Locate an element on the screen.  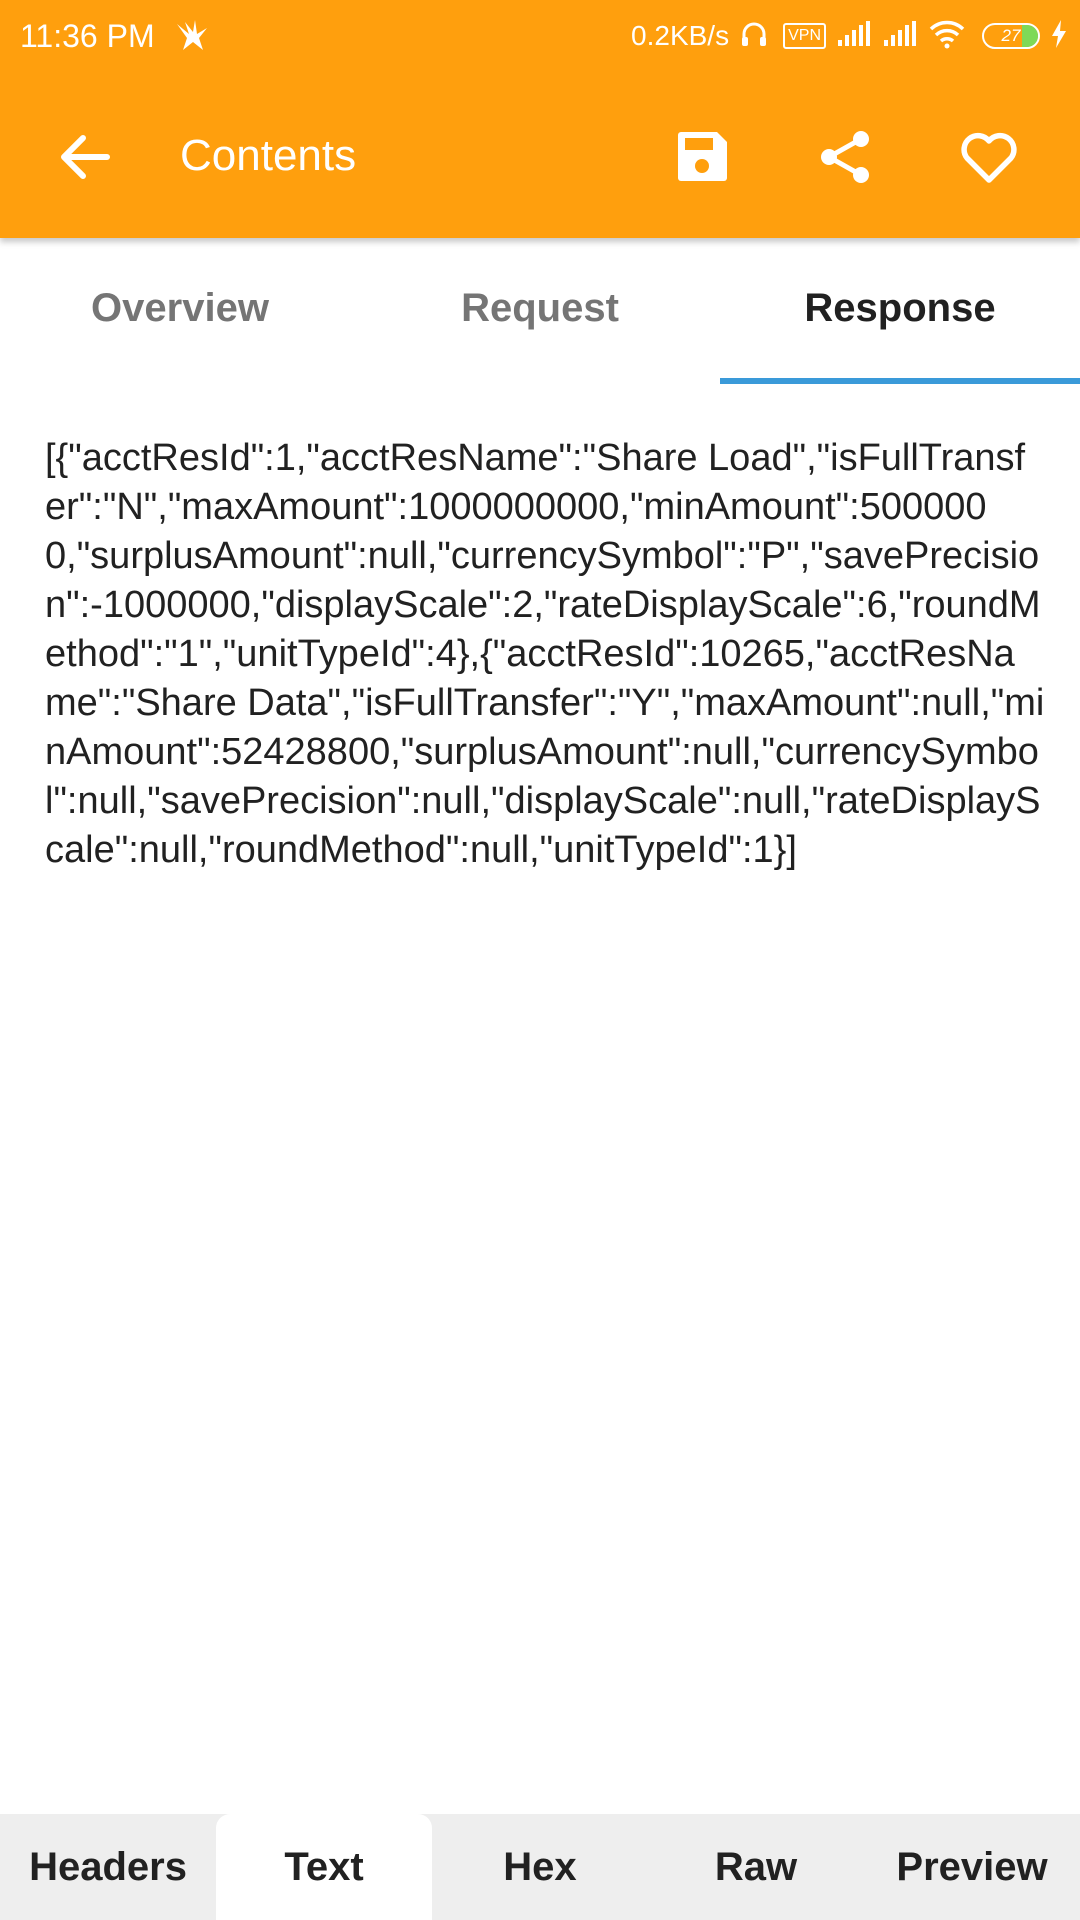
bottom-tab-headers: Headers is located at coordinates (108, 1867).